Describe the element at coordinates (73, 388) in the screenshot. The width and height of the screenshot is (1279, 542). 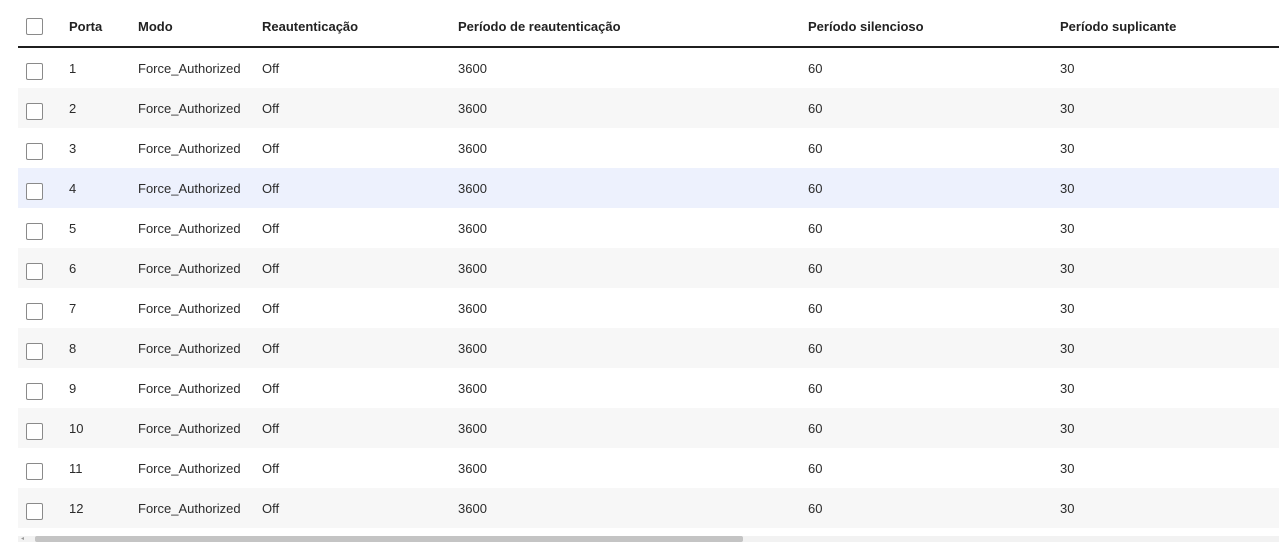
I see `port-cell: 9` at that location.